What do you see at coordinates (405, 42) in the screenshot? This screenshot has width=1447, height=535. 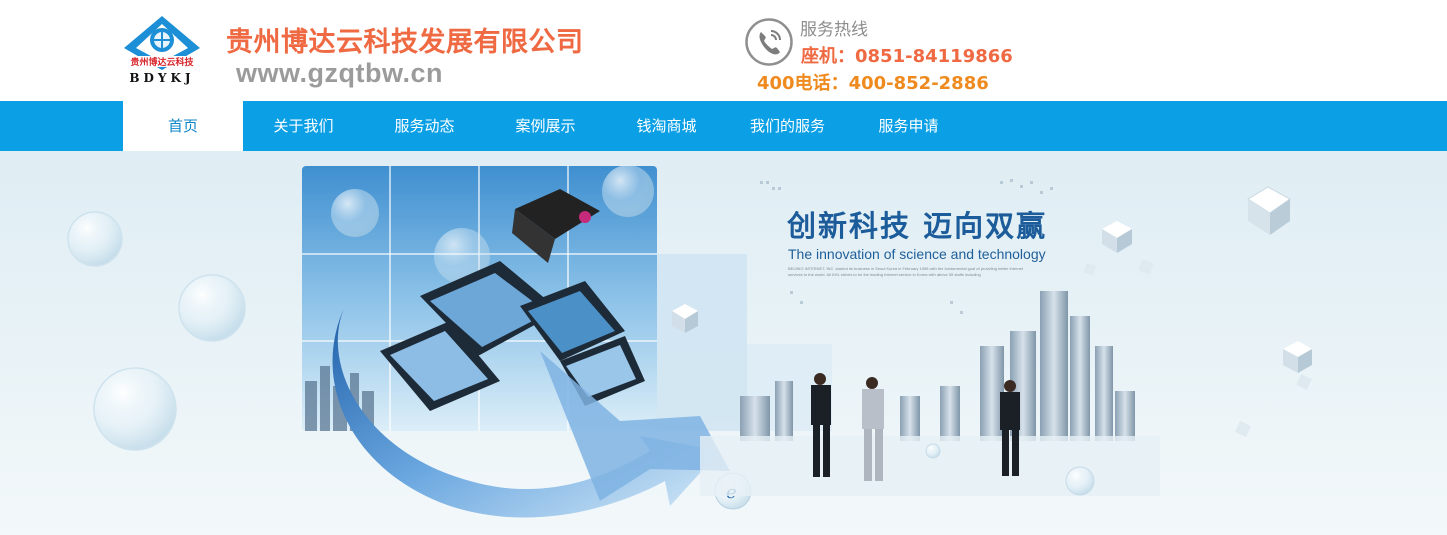 I see `company-name: 贵州博达云科技发展有限公司` at bounding box center [405, 42].